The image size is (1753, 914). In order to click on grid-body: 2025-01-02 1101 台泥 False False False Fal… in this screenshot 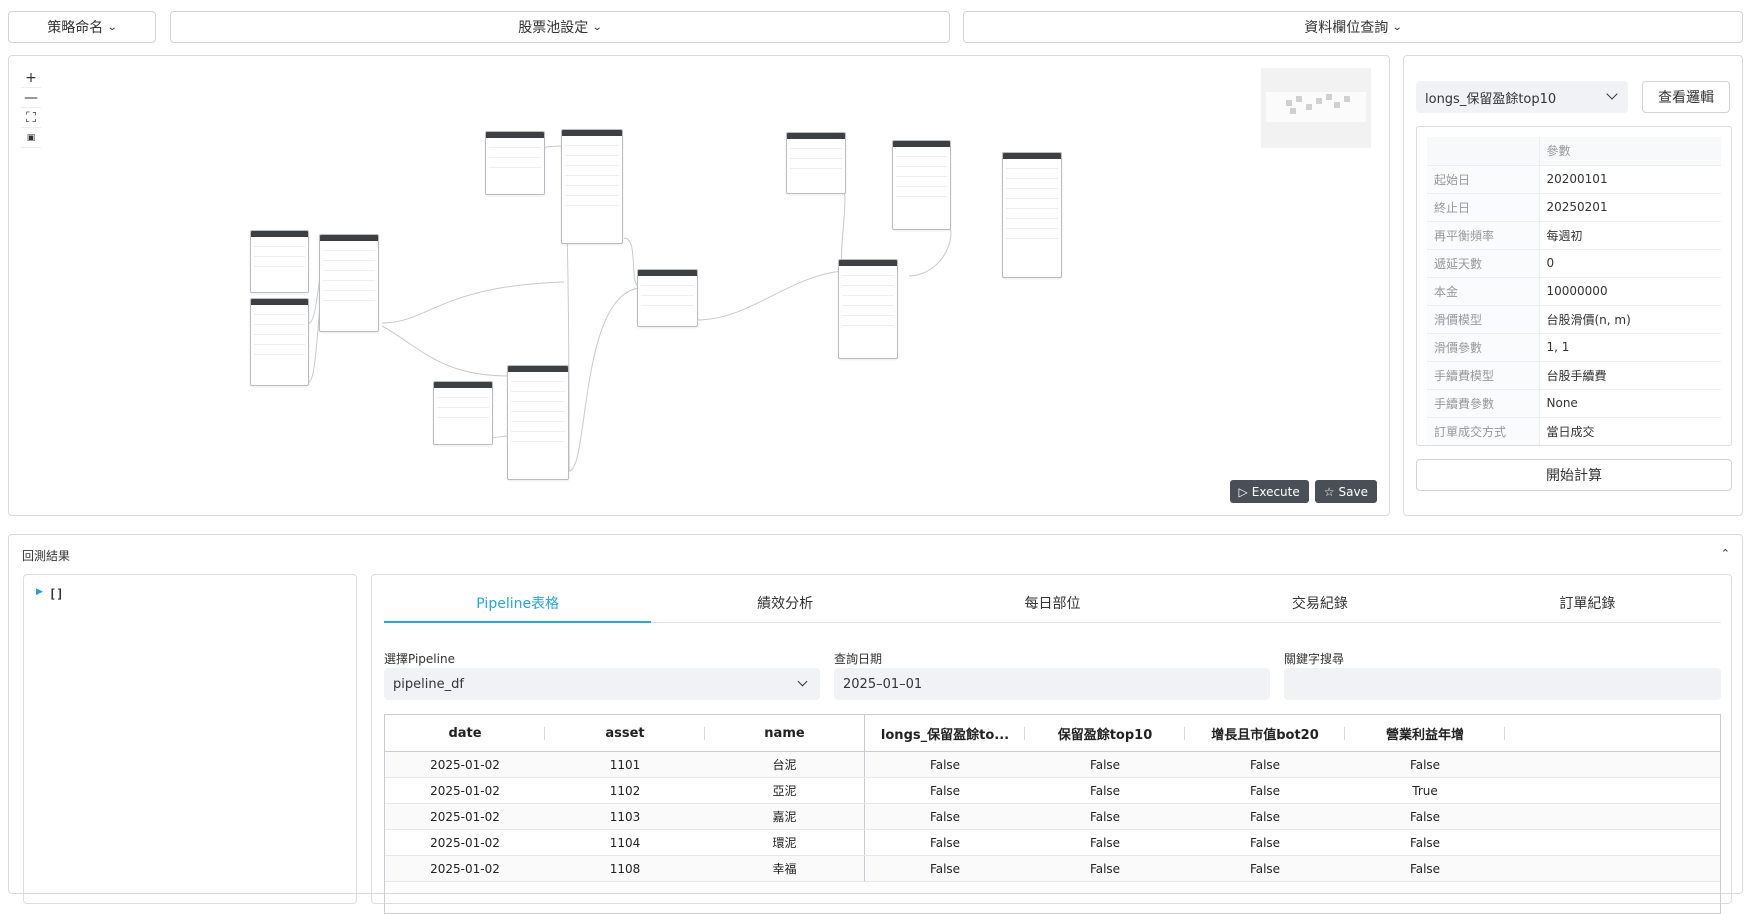, I will do `click(1052, 817)`.